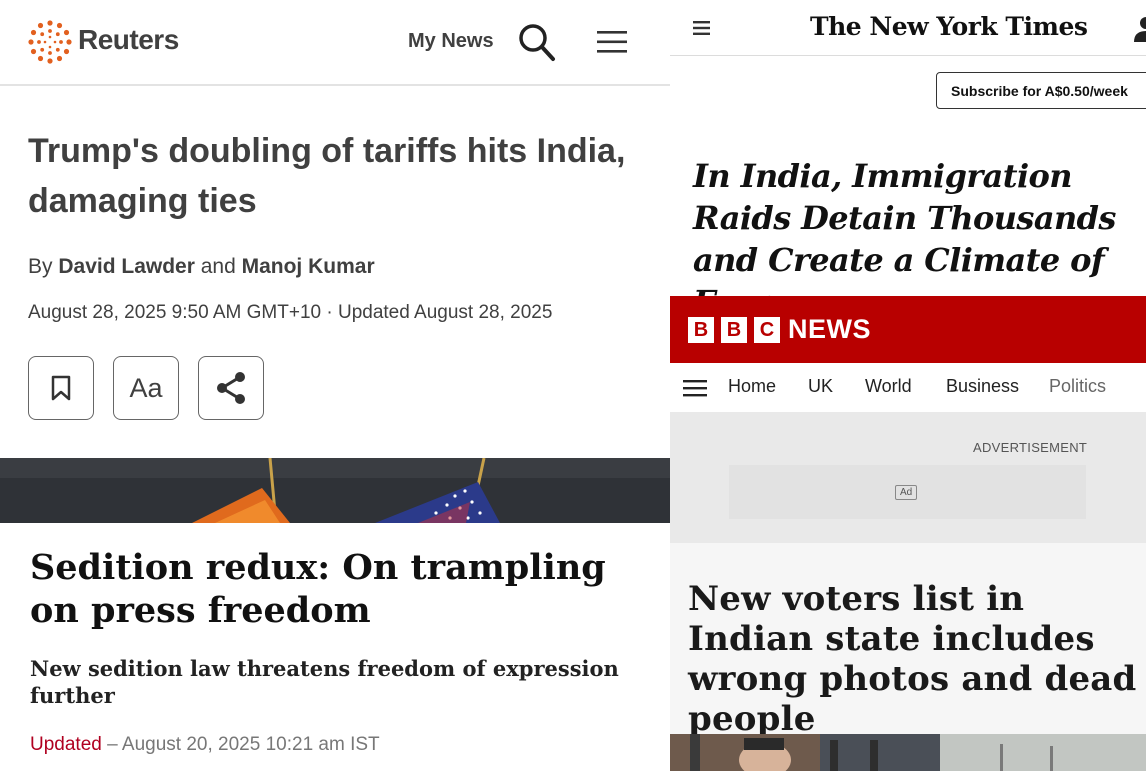  Describe the element at coordinates (949, 26) in the screenshot. I see `nyt-masthead: The New York Times` at that location.